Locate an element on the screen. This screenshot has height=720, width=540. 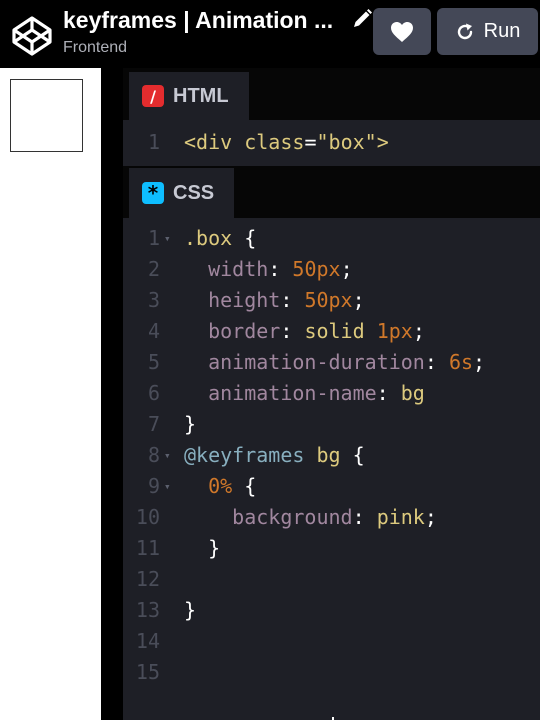
pencil-icon is located at coordinates (362, 19).